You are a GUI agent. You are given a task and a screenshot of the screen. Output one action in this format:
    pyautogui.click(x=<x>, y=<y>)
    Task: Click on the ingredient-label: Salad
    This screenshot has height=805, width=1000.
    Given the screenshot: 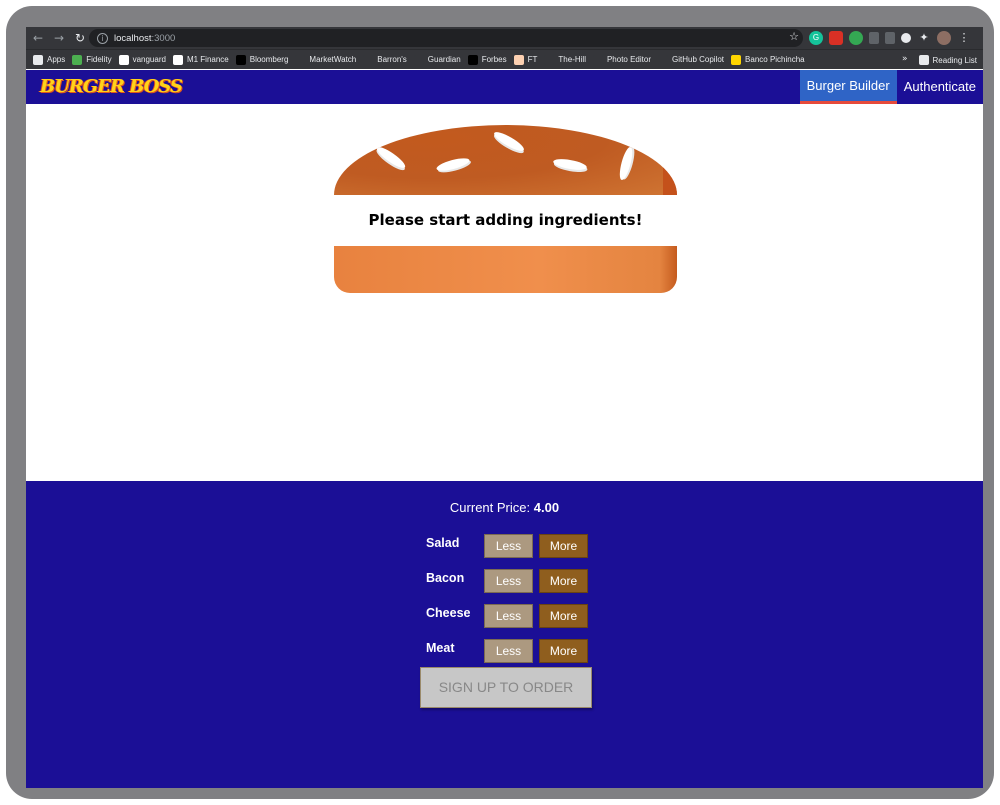 What is the action you would take?
    pyautogui.click(x=443, y=543)
    